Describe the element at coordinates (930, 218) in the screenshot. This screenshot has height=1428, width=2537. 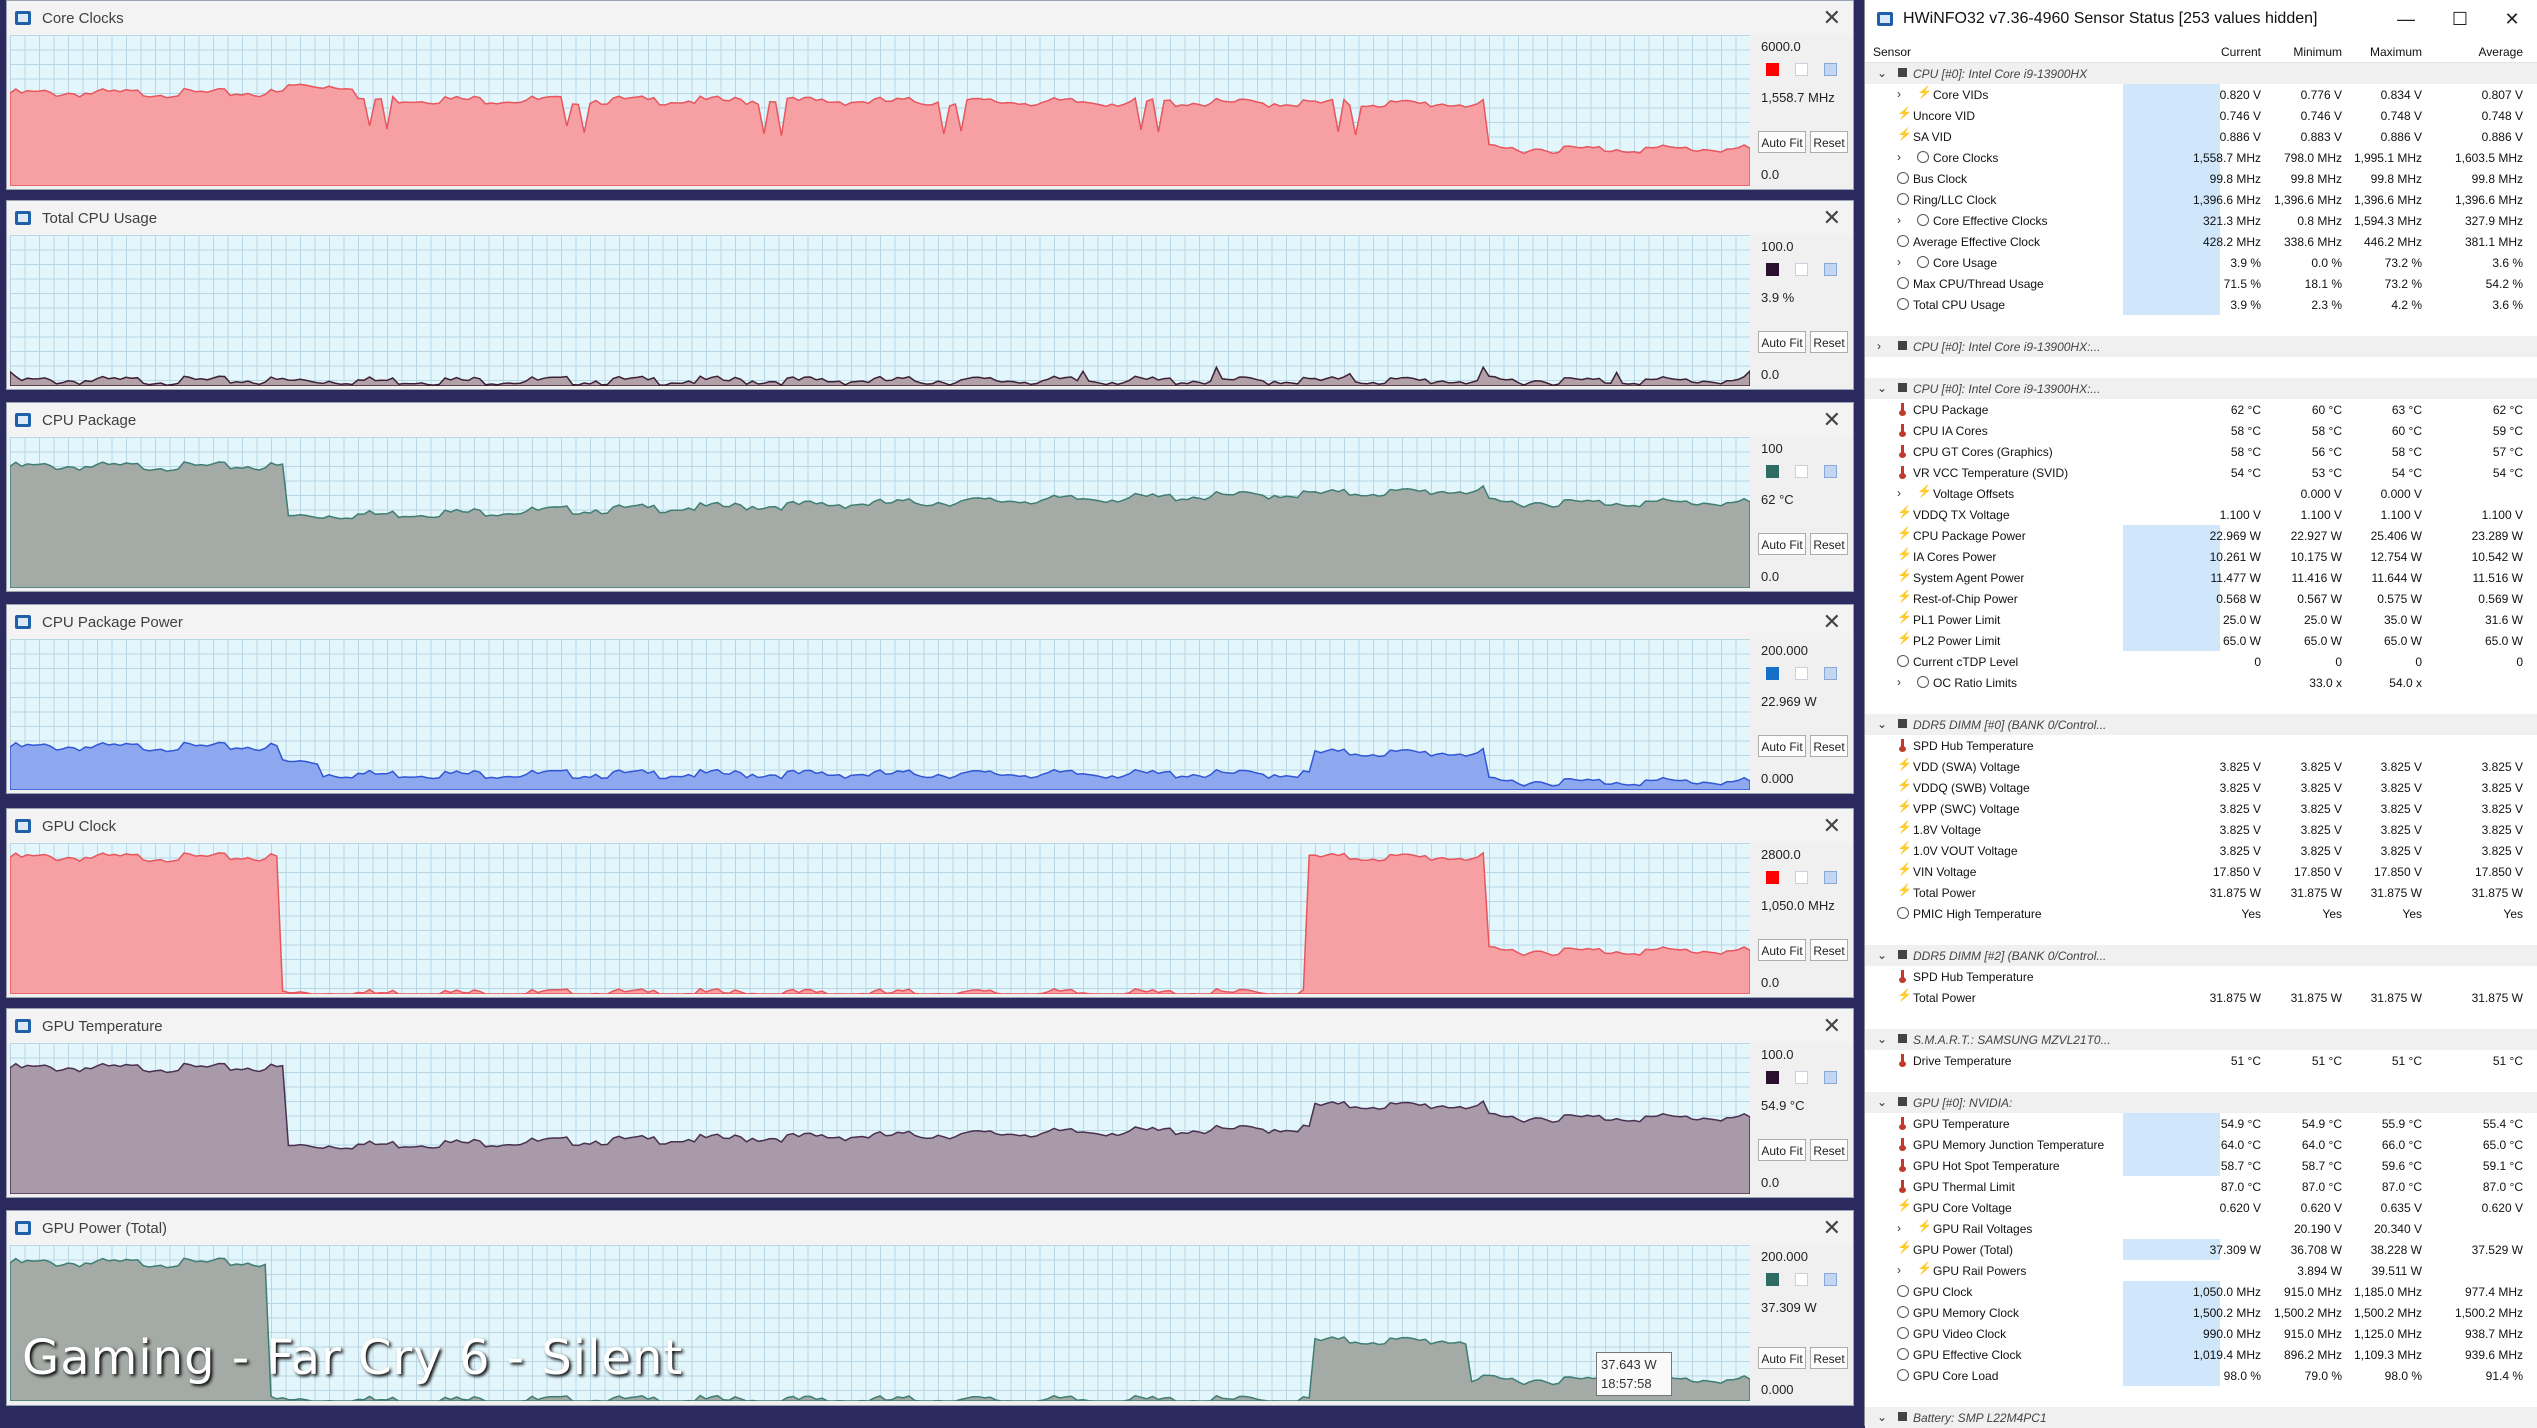
I see `graph-title-bar: Total CPU Usage ✕` at that location.